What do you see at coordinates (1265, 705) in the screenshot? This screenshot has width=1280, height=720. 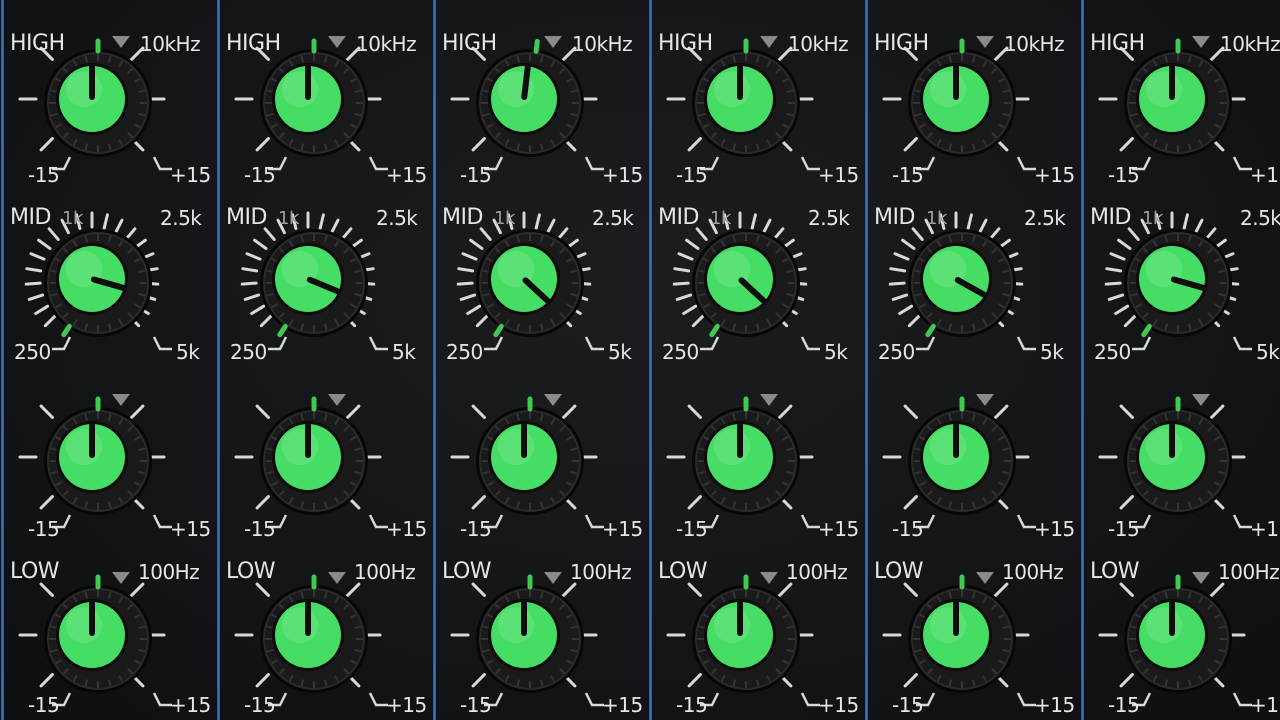 I see `low-max-label: +15` at bounding box center [1265, 705].